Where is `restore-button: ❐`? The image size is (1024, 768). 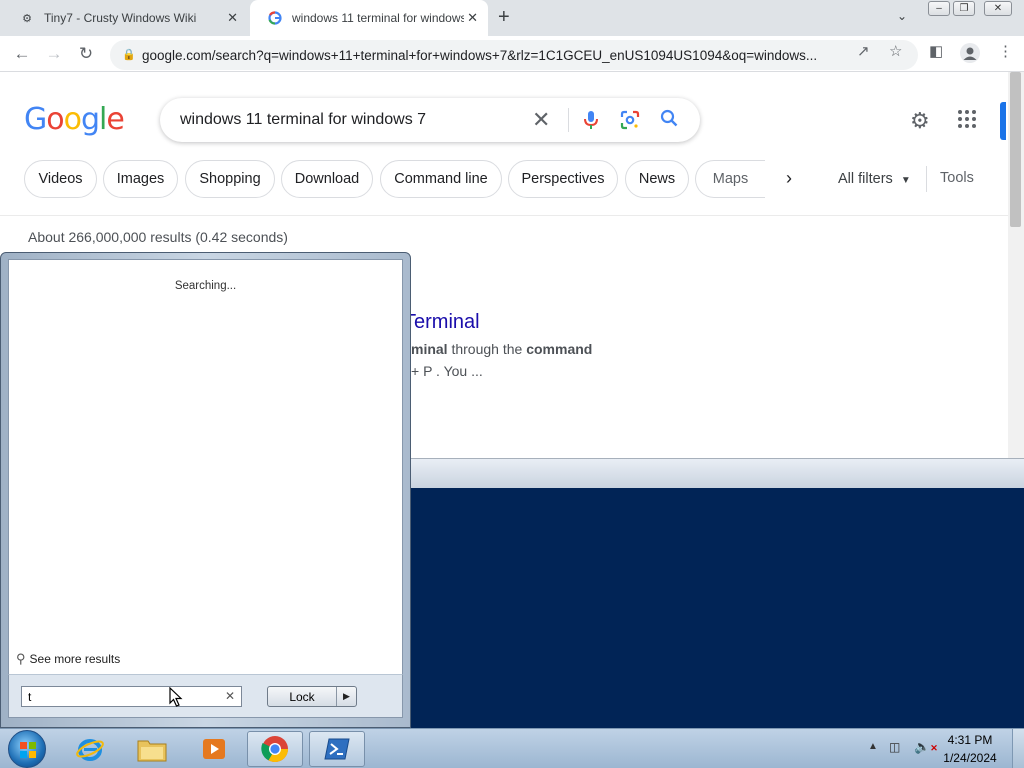
restore-button: ❐ is located at coordinates (964, 8).